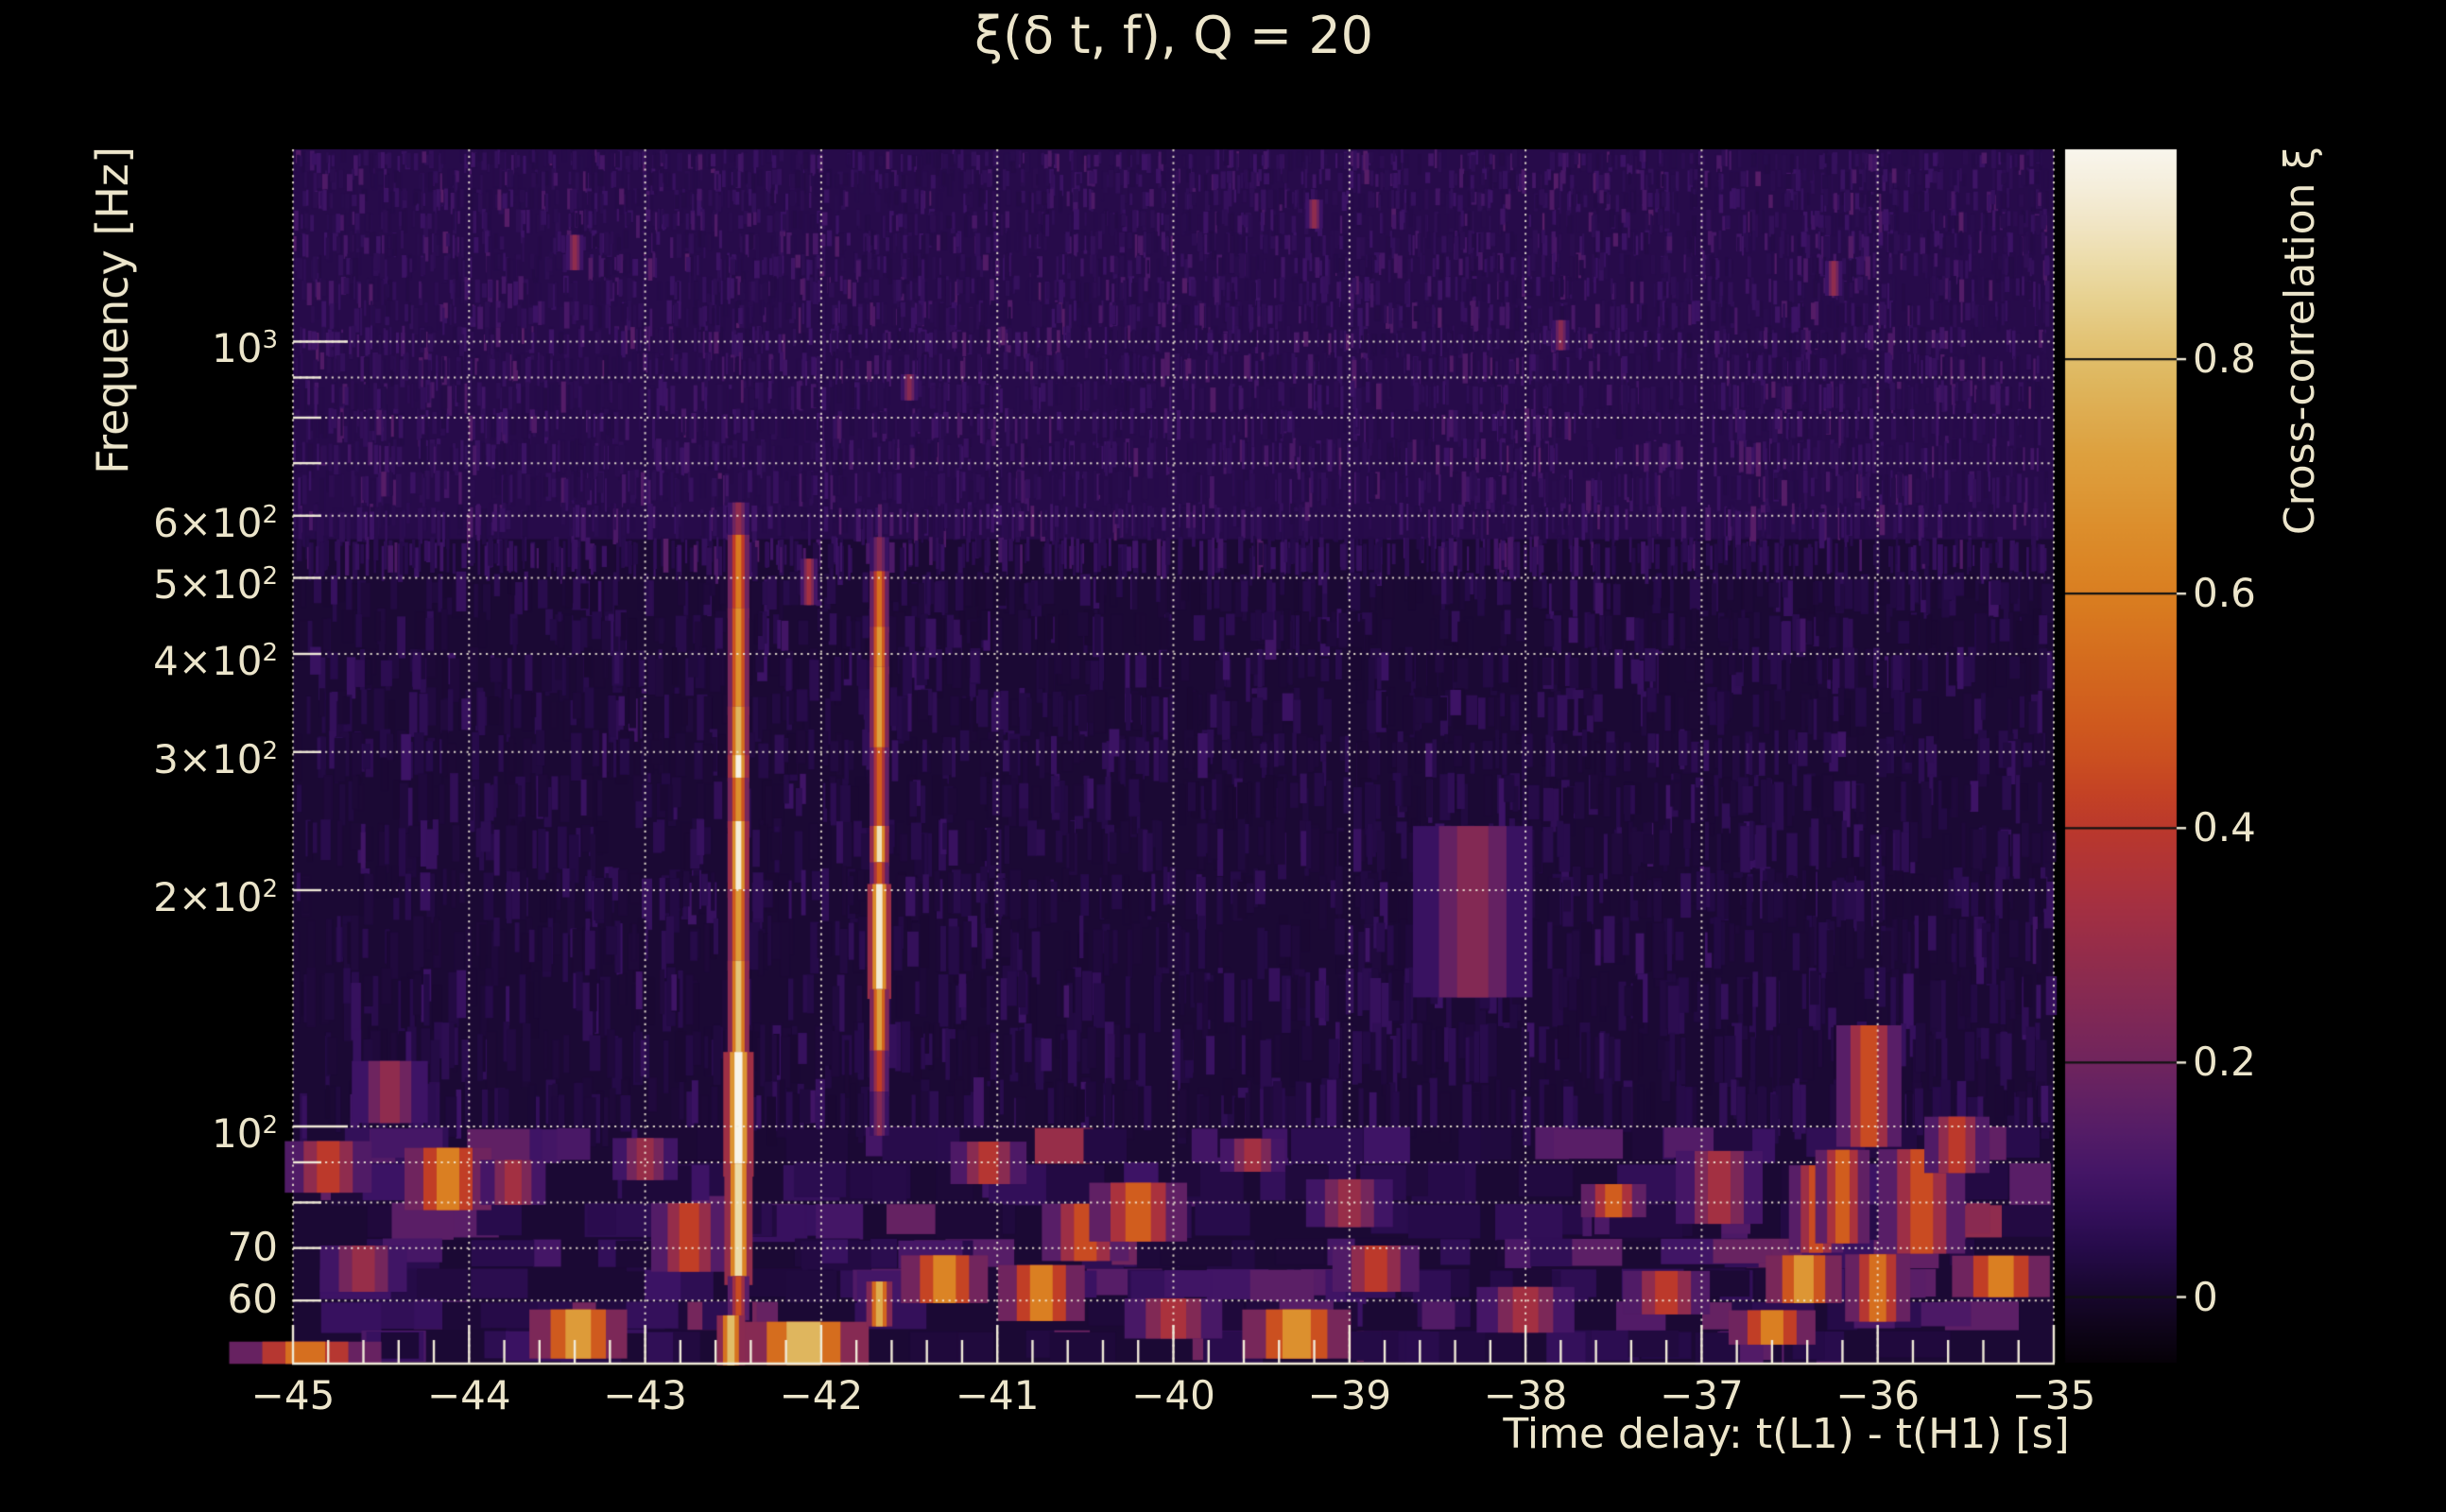 This screenshot has width=2446, height=1512. I want to click on x-tick-label: −44, so click(468, 1395).